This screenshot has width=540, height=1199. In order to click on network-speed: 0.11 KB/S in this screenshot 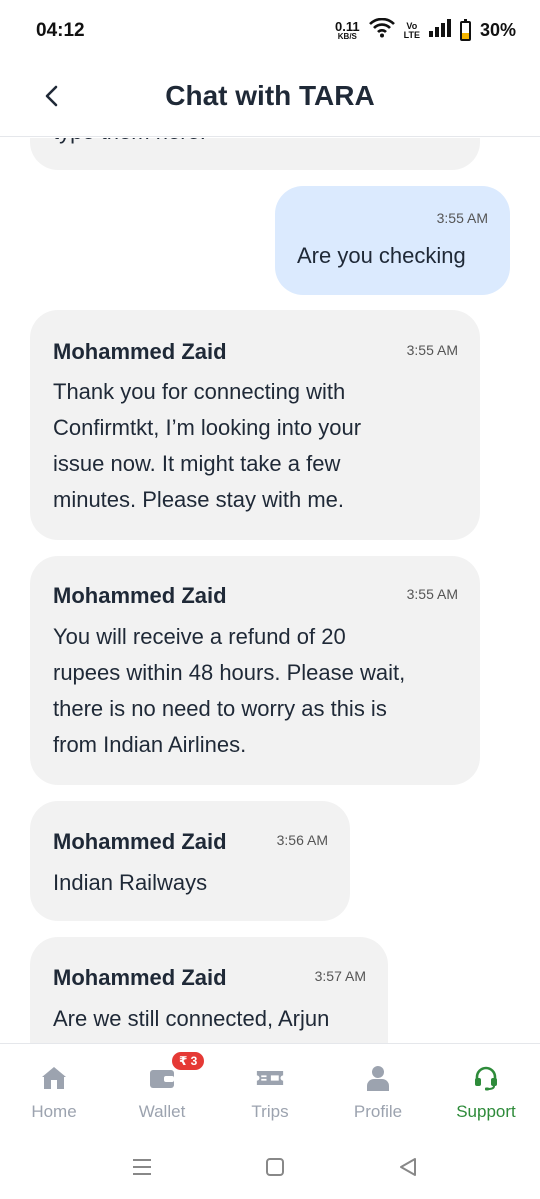, I will do `click(347, 30)`.